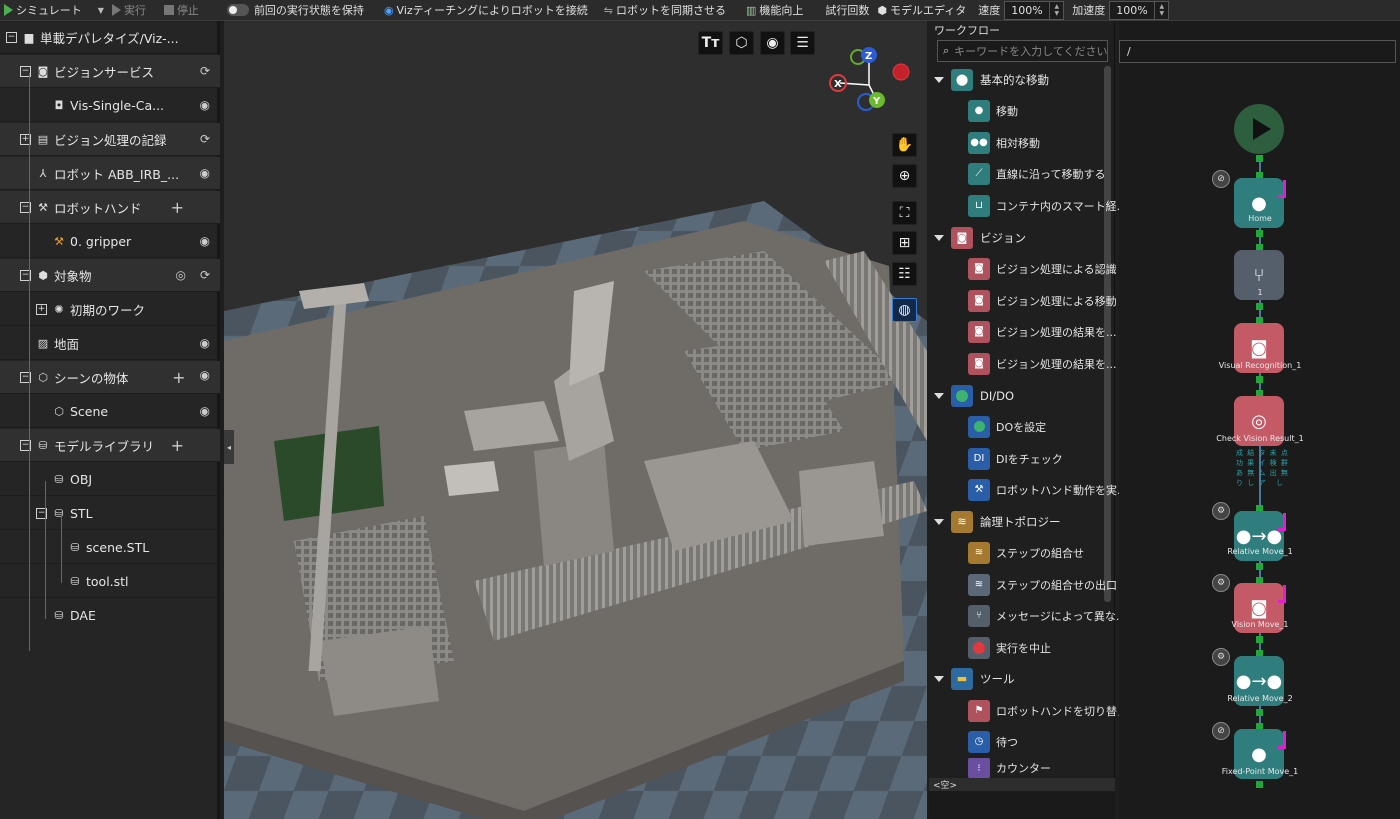 Image resolution: width=1400 pixels, height=819 pixels. What do you see at coordinates (1030, 51) in the screenshot?
I see `search-input` at bounding box center [1030, 51].